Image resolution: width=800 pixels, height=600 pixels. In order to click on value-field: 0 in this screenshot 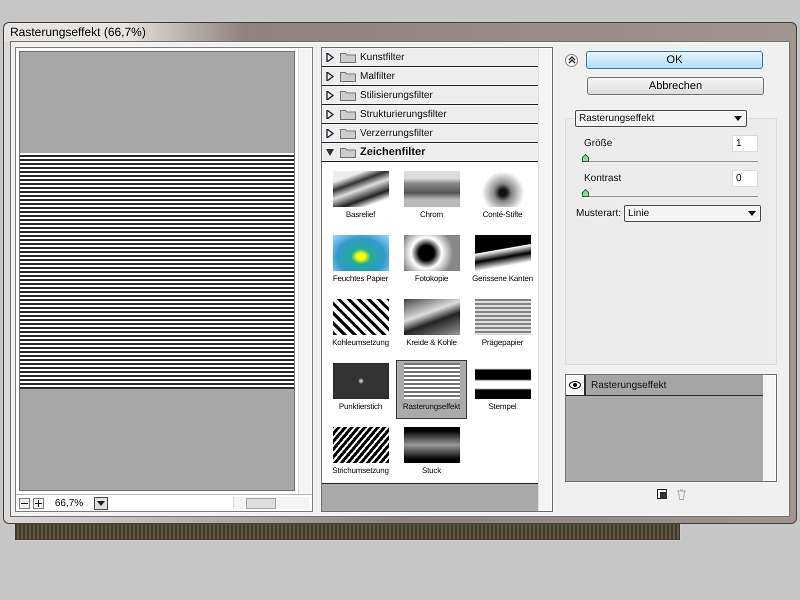, I will do `click(745, 178)`.